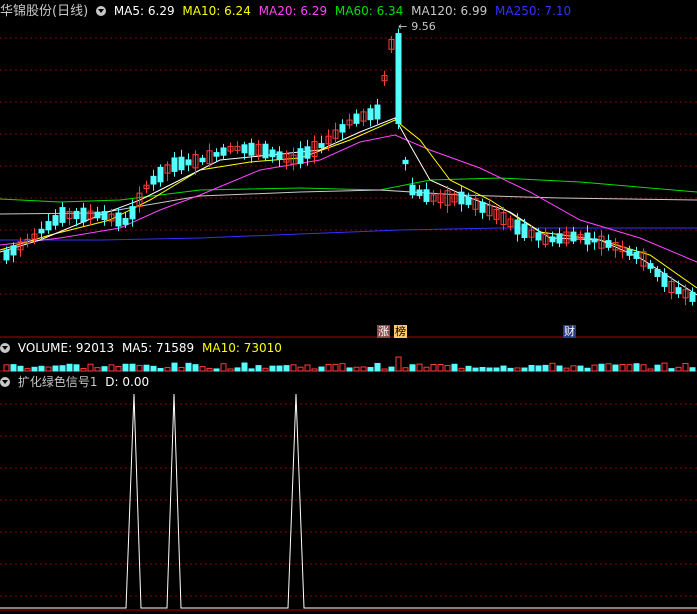 This screenshot has width=697, height=614. What do you see at coordinates (143, 348) in the screenshot?
I see `volume-panel-header: VOLUME: 92013 MA5: 71589 MA10: 73010` at bounding box center [143, 348].